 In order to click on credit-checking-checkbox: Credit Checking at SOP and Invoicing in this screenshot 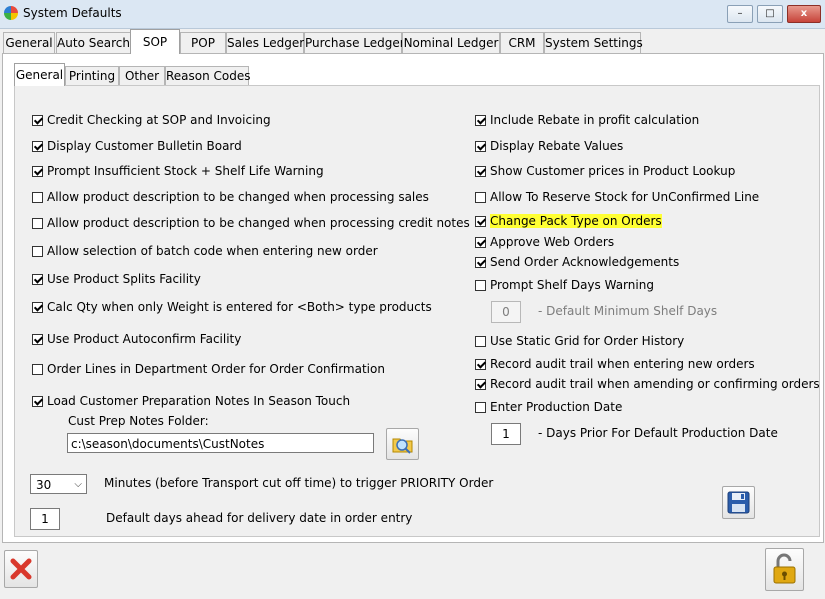, I will do `click(151, 120)`.